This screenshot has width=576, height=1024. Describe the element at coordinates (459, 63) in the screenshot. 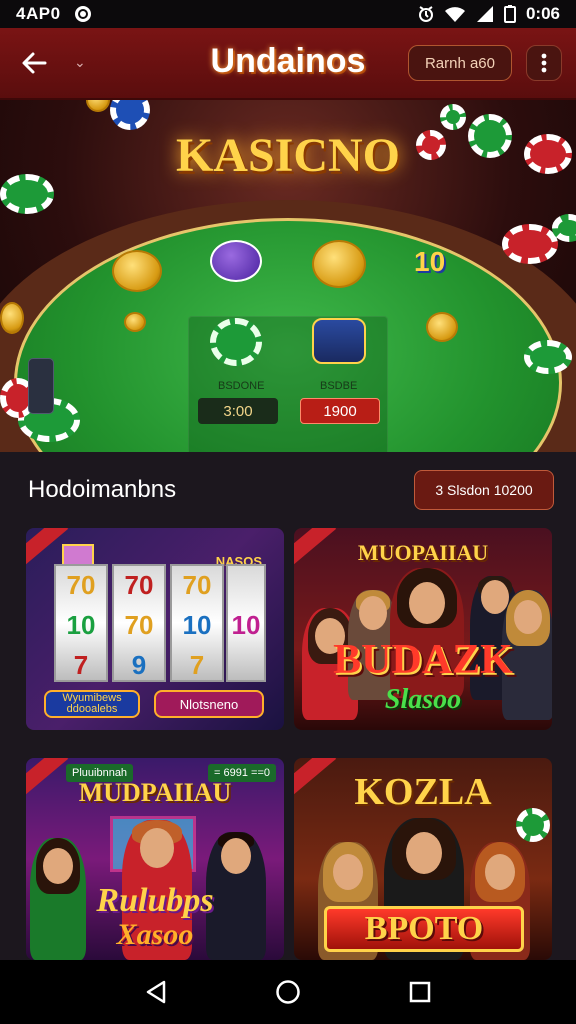

I see `header-balance-button: Rarnh a60` at that location.